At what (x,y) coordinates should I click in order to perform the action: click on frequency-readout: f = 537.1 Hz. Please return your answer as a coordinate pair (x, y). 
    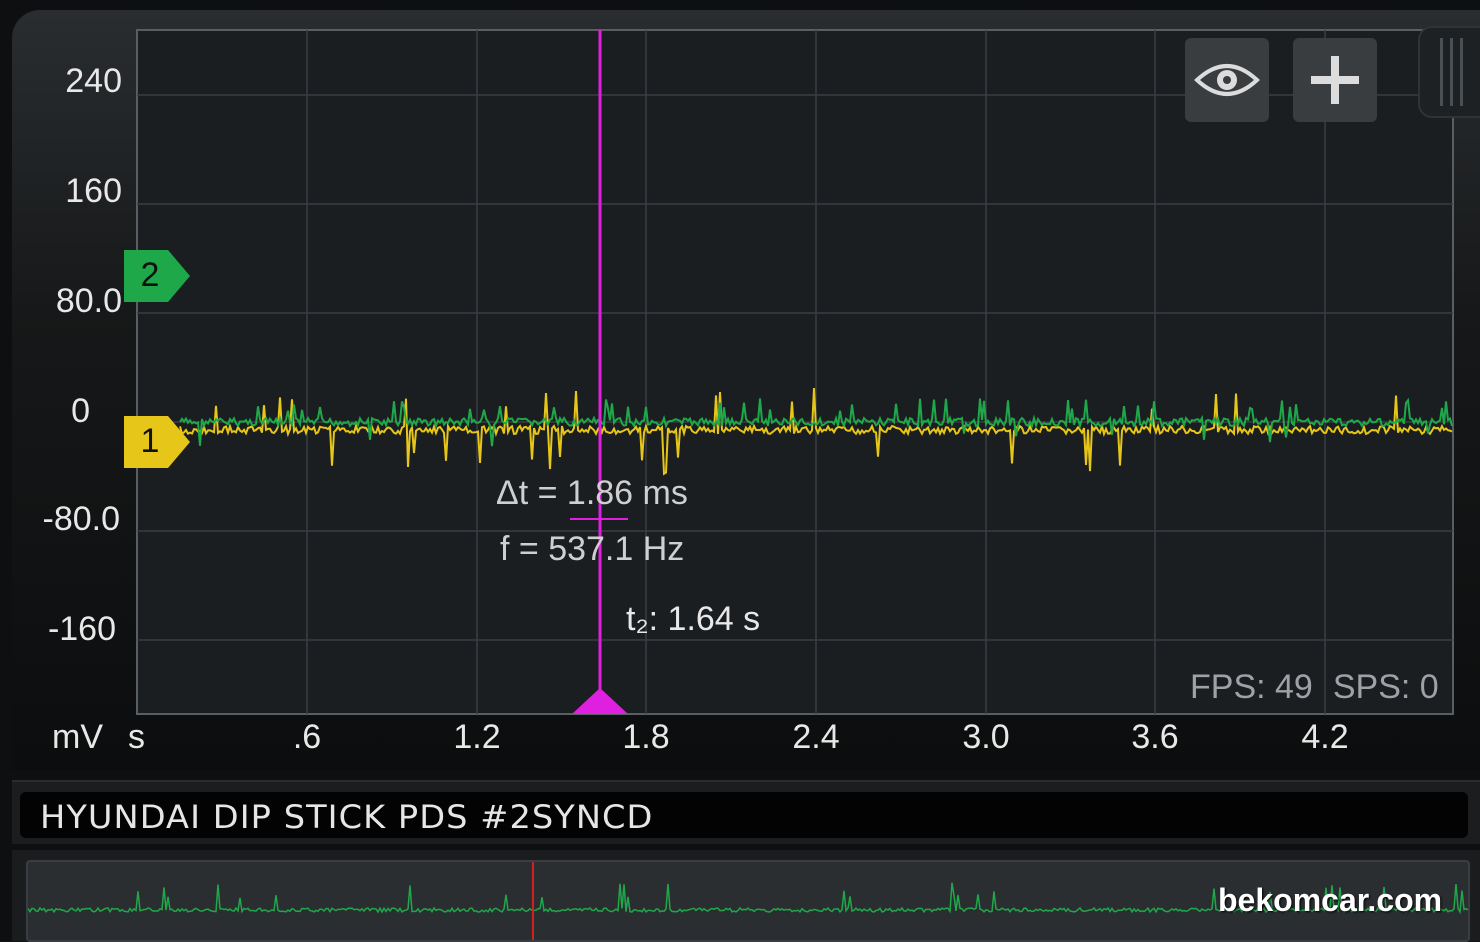
    Looking at the image, I should click on (592, 549).